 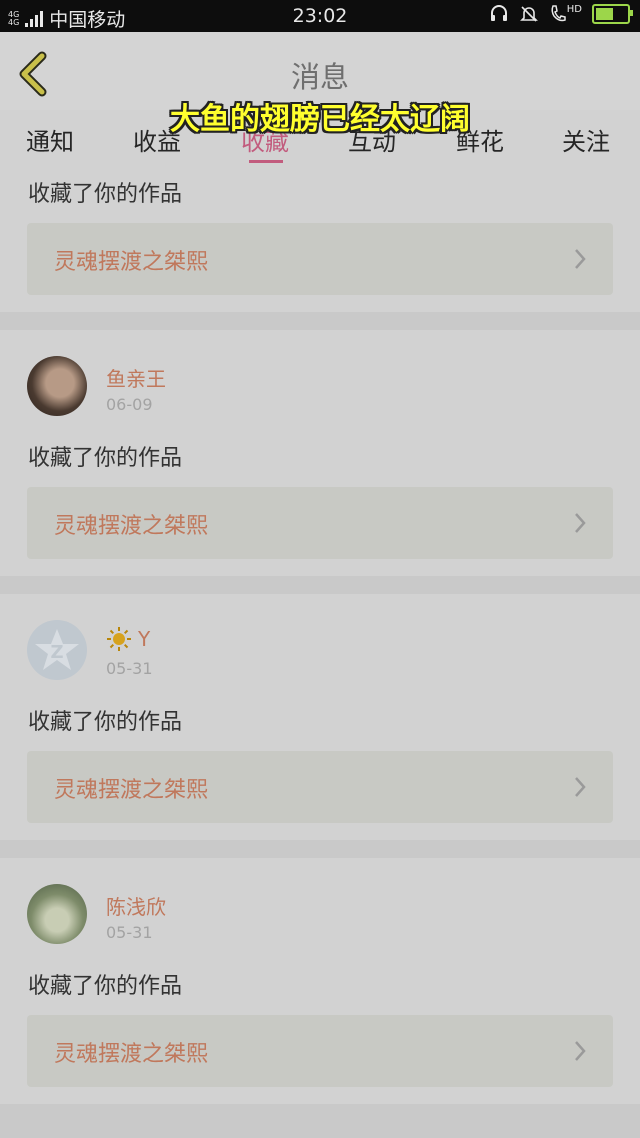 What do you see at coordinates (528, 14) in the screenshot?
I see `bell-muted-icon` at bounding box center [528, 14].